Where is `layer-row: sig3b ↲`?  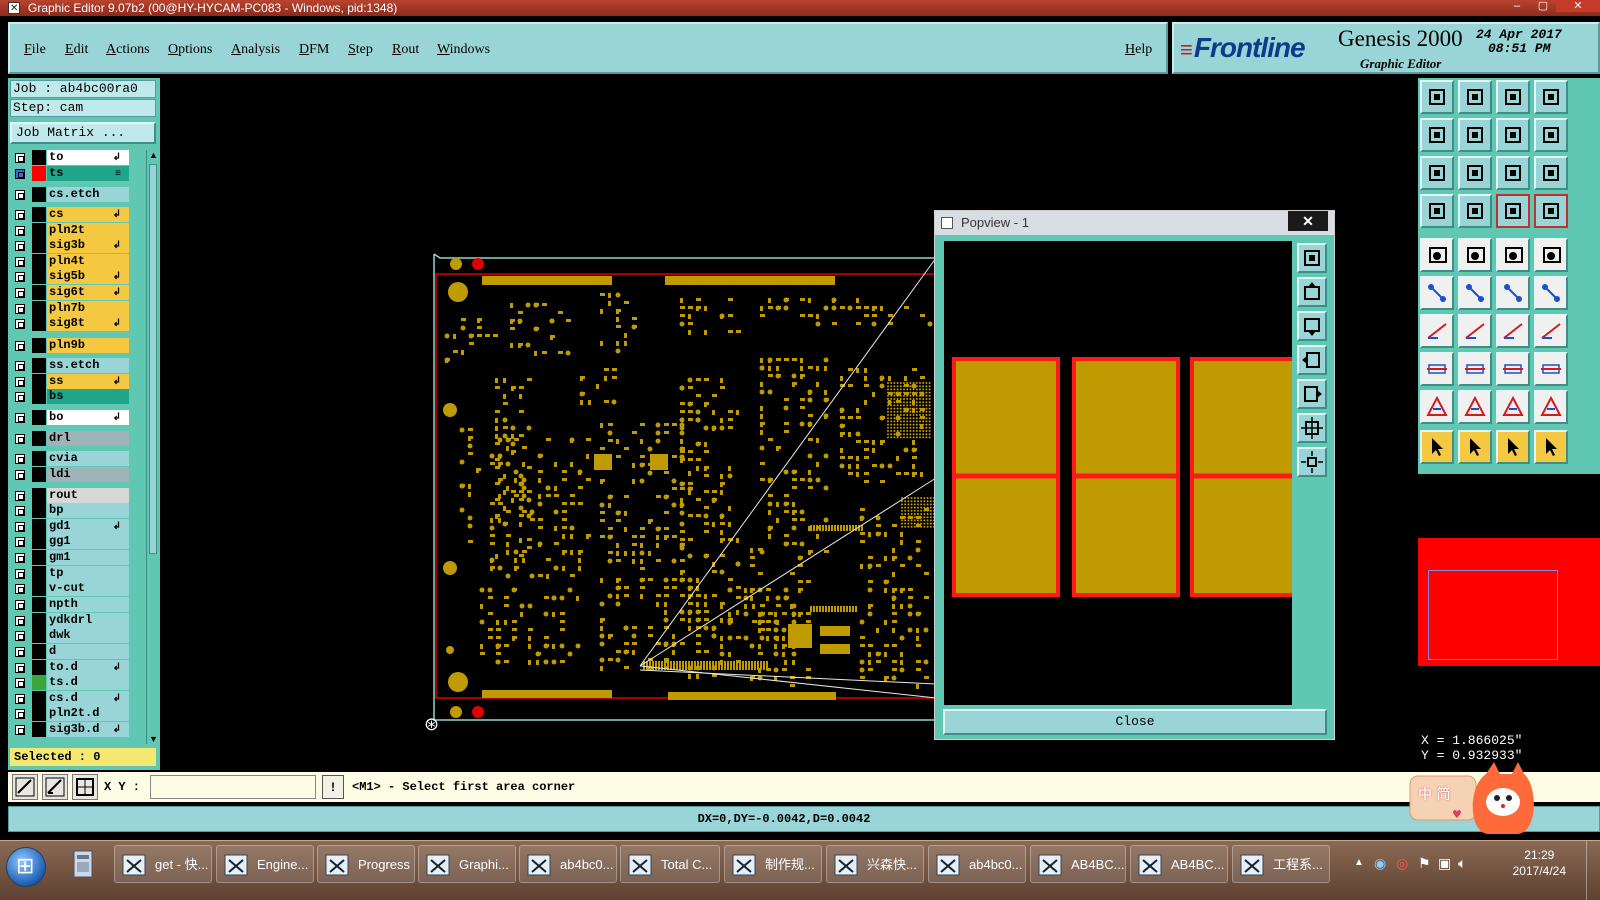 layer-row: sig3b ↲ is located at coordinates (77, 245).